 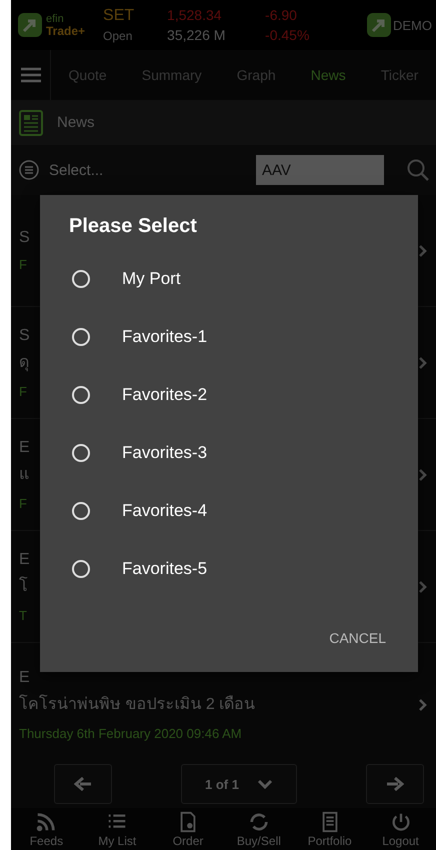 What do you see at coordinates (119, 16) in the screenshot?
I see `index-name: SET` at bounding box center [119, 16].